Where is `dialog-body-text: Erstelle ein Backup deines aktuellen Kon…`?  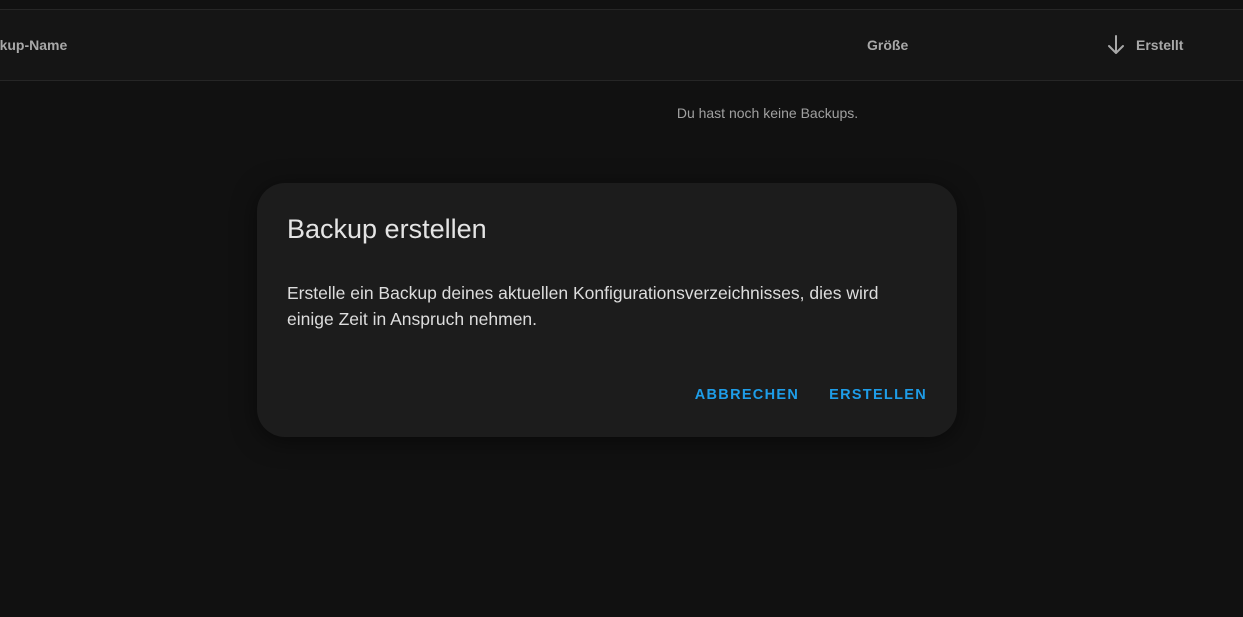 dialog-body-text: Erstelle ein Backup deines aktuellen Kon… is located at coordinates (583, 306).